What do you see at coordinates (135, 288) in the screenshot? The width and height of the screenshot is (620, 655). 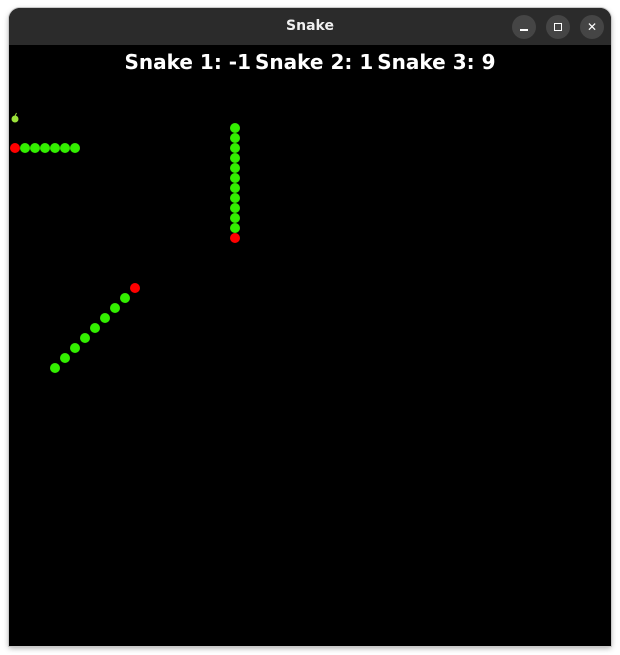 I see `snake-3-head` at bounding box center [135, 288].